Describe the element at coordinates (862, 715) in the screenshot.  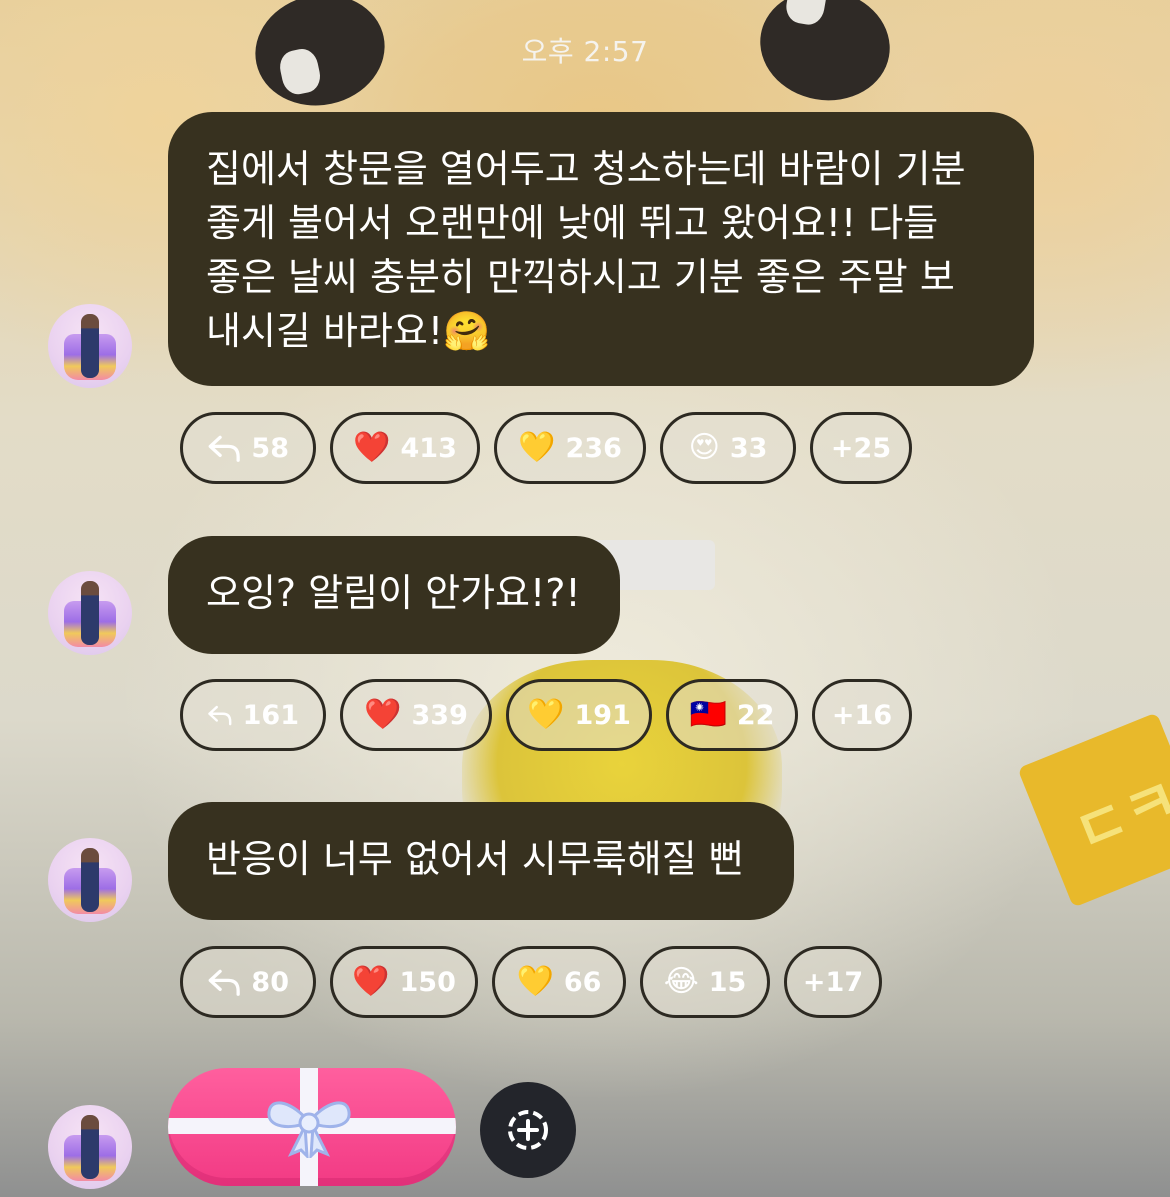
I see `more-reactions-button: +16` at that location.